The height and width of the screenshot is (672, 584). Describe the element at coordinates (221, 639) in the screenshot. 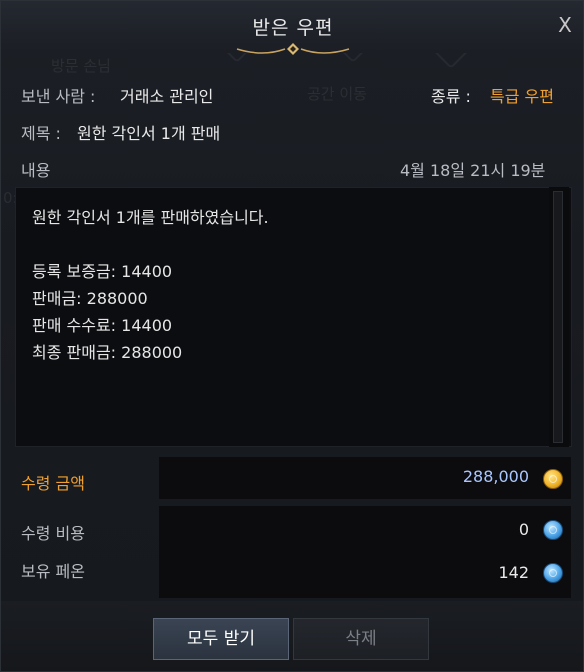

I see `receive-all-button: 모두 받기` at that location.